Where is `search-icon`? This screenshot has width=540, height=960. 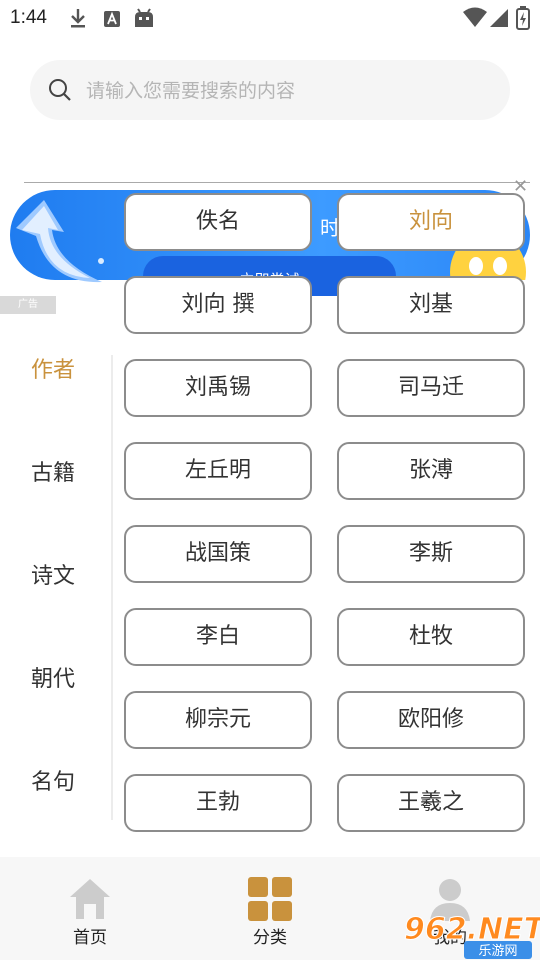
search-icon is located at coordinates (60, 90).